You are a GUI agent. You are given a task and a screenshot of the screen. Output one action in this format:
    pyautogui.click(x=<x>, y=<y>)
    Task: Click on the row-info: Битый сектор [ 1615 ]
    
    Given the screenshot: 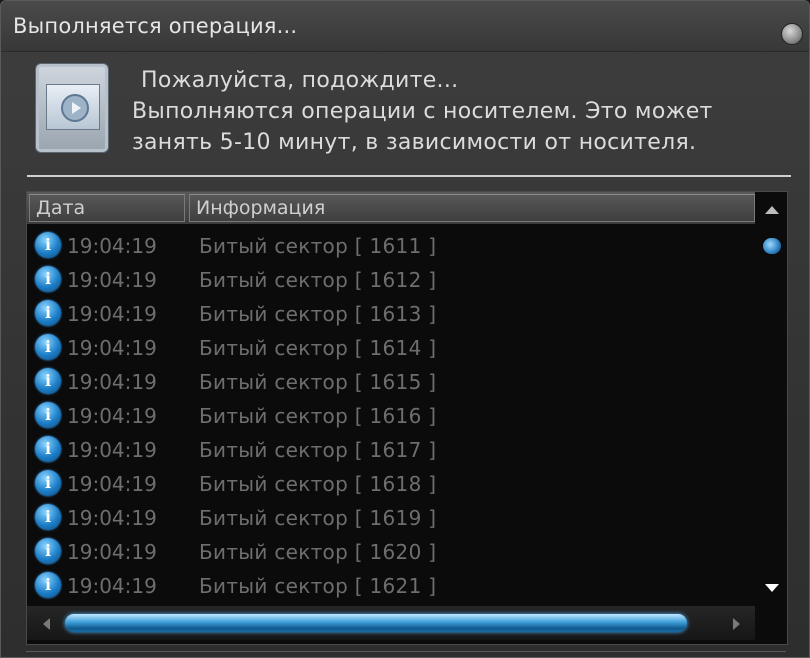 What is the action you would take?
    pyautogui.click(x=318, y=382)
    